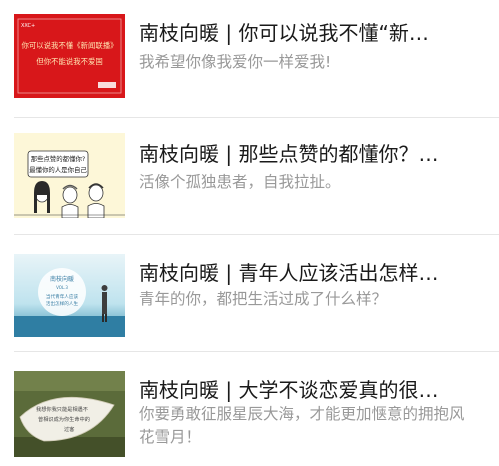 This screenshot has height=466, width=499. I want to click on thumb-caption-line: 南枝向暖, so click(62, 279).